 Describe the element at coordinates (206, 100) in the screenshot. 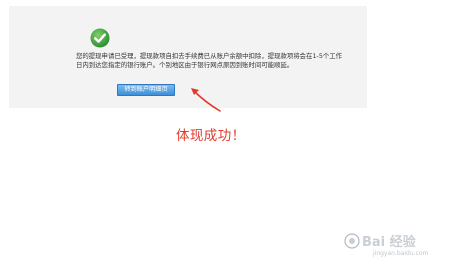

I see `red-arrow-icon` at that location.